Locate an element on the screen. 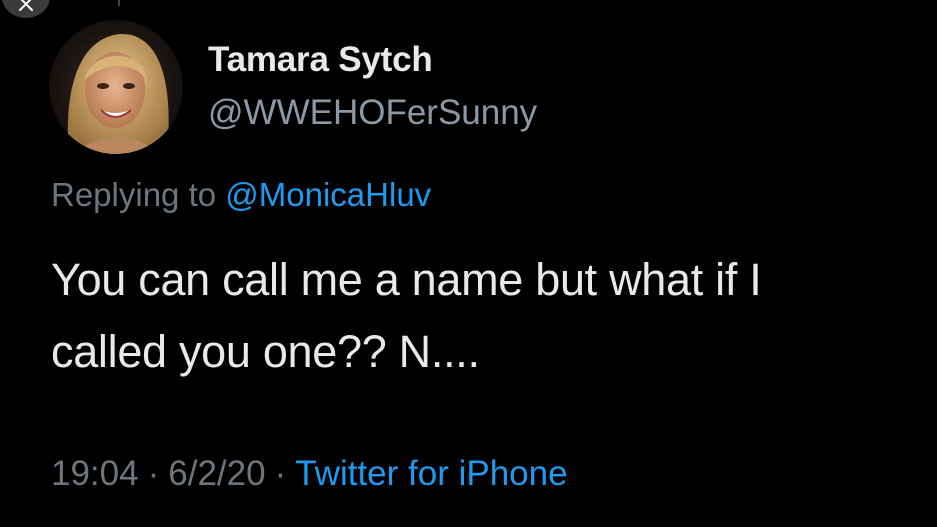 The image size is (937, 527). close-button is located at coordinates (26, 9).